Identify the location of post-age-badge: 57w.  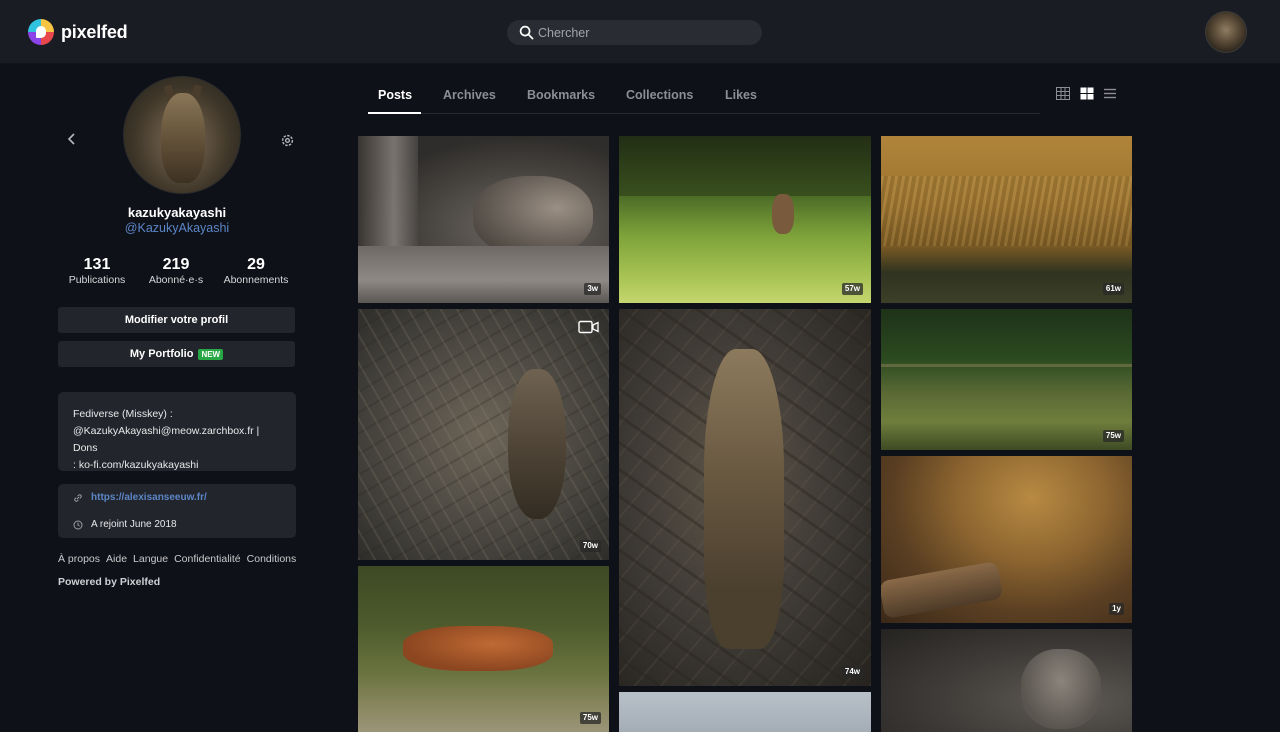
(852, 289).